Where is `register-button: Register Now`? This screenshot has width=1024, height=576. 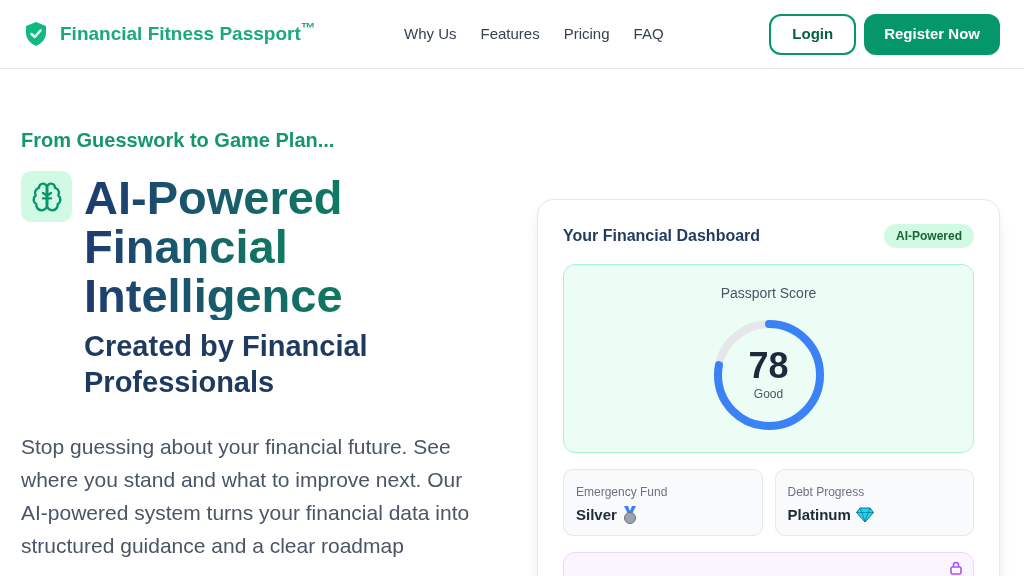
register-button: Register Now is located at coordinates (932, 34).